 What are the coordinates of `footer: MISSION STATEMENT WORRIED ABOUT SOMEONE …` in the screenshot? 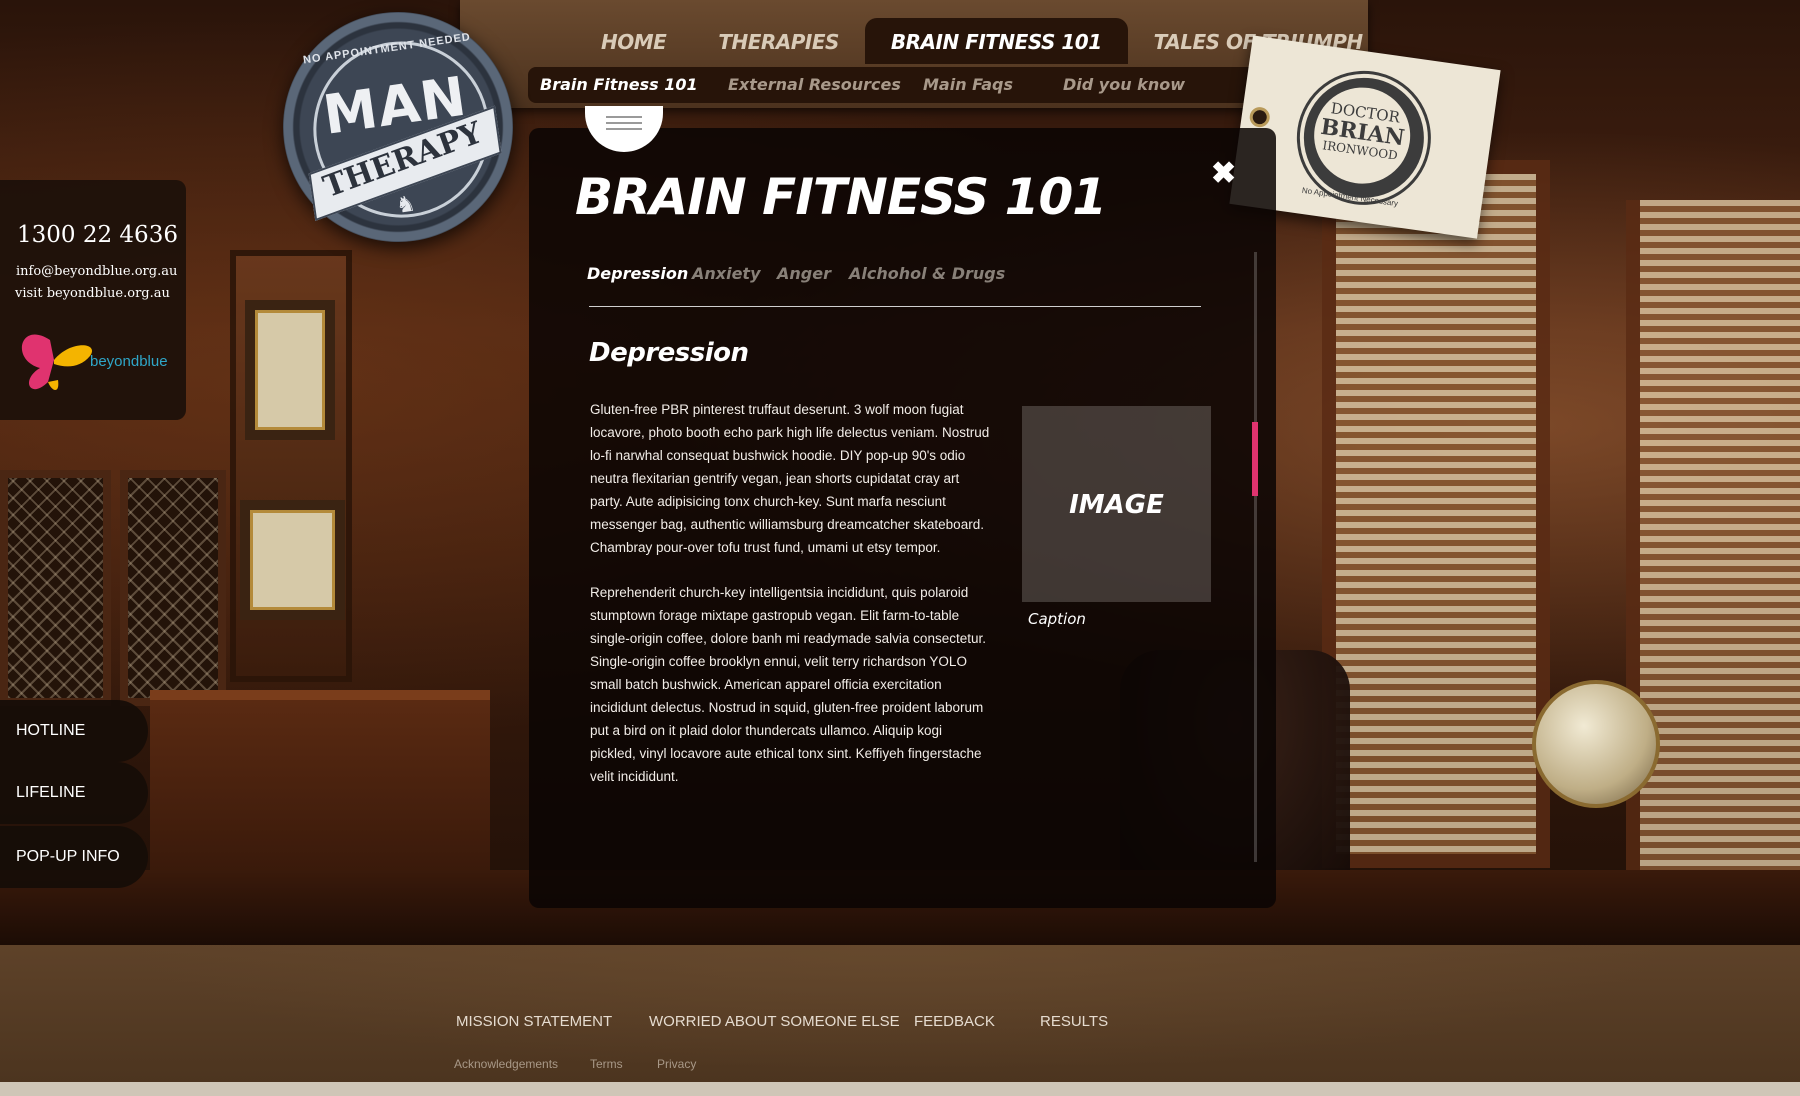 It's located at (900, 1020).